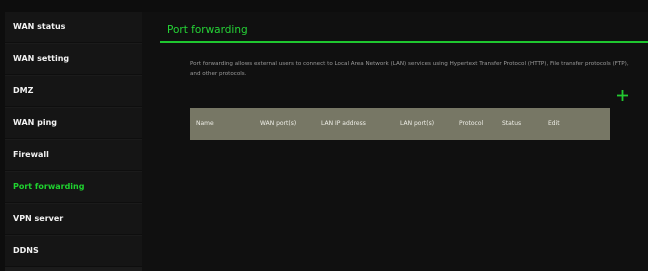 The width and height of the screenshot is (648, 271). Describe the element at coordinates (35, 122) in the screenshot. I see `sidebar-item-label: WAN ping` at that location.